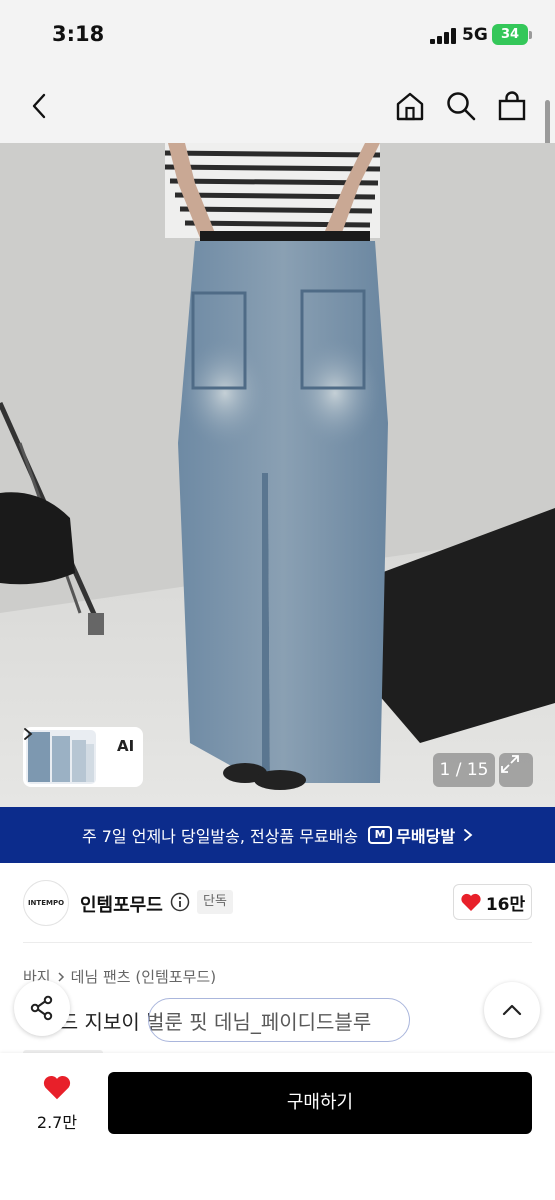 The image size is (555, 1200). I want to click on share-icon, so click(41, 1008).